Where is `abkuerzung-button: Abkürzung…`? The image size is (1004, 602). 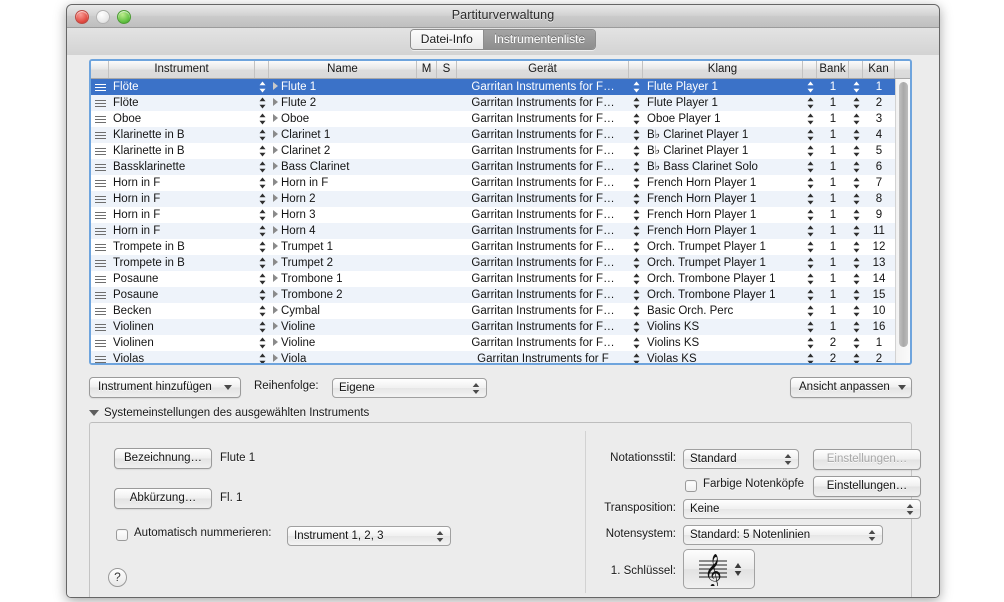
abkuerzung-button: Abkürzung… is located at coordinates (163, 498).